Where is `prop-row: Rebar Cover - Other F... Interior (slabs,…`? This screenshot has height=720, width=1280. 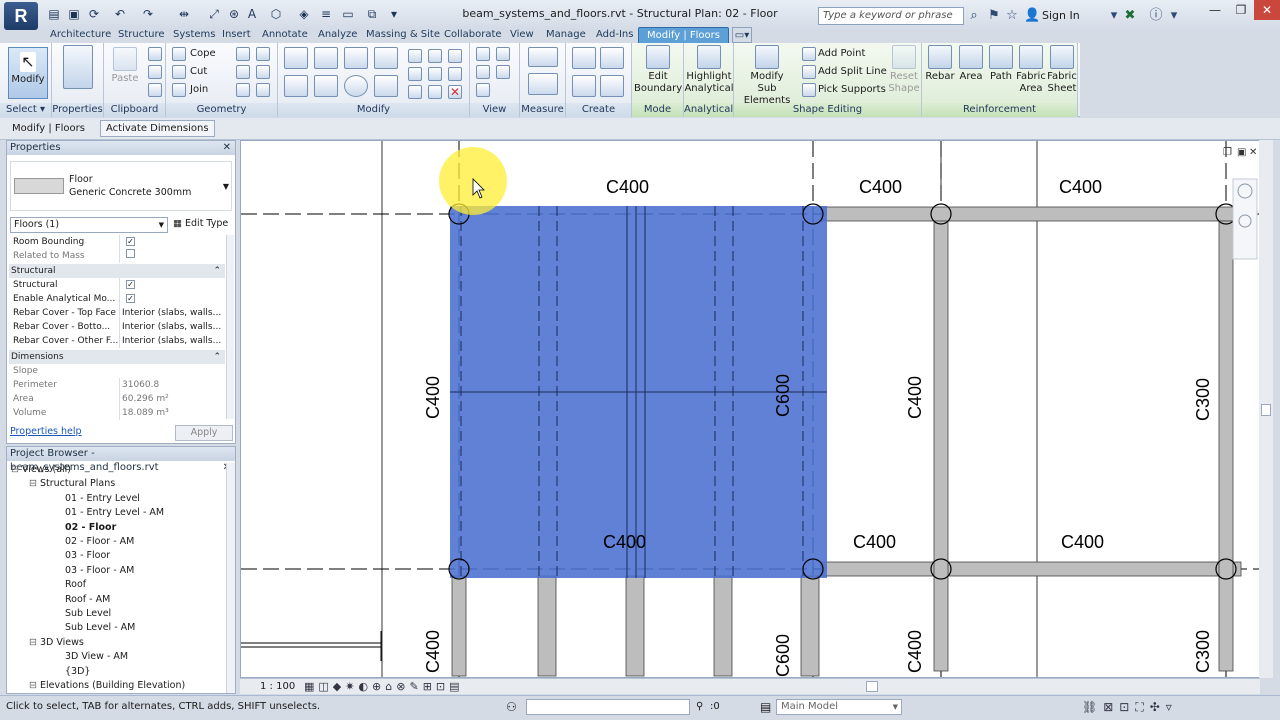
prop-row: Rebar Cover - Other F... Interior (slabs,… is located at coordinates (117, 341).